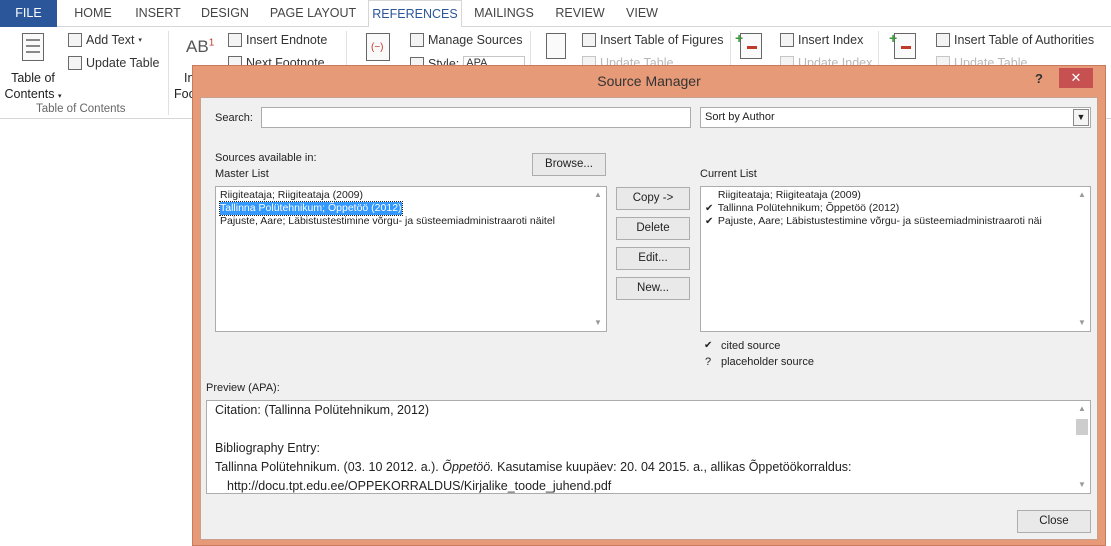 The width and height of the screenshot is (1111, 546). What do you see at coordinates (93, 13) in the screenshot?
I see `tab-home: HOME` at bounding box center [93, 13].